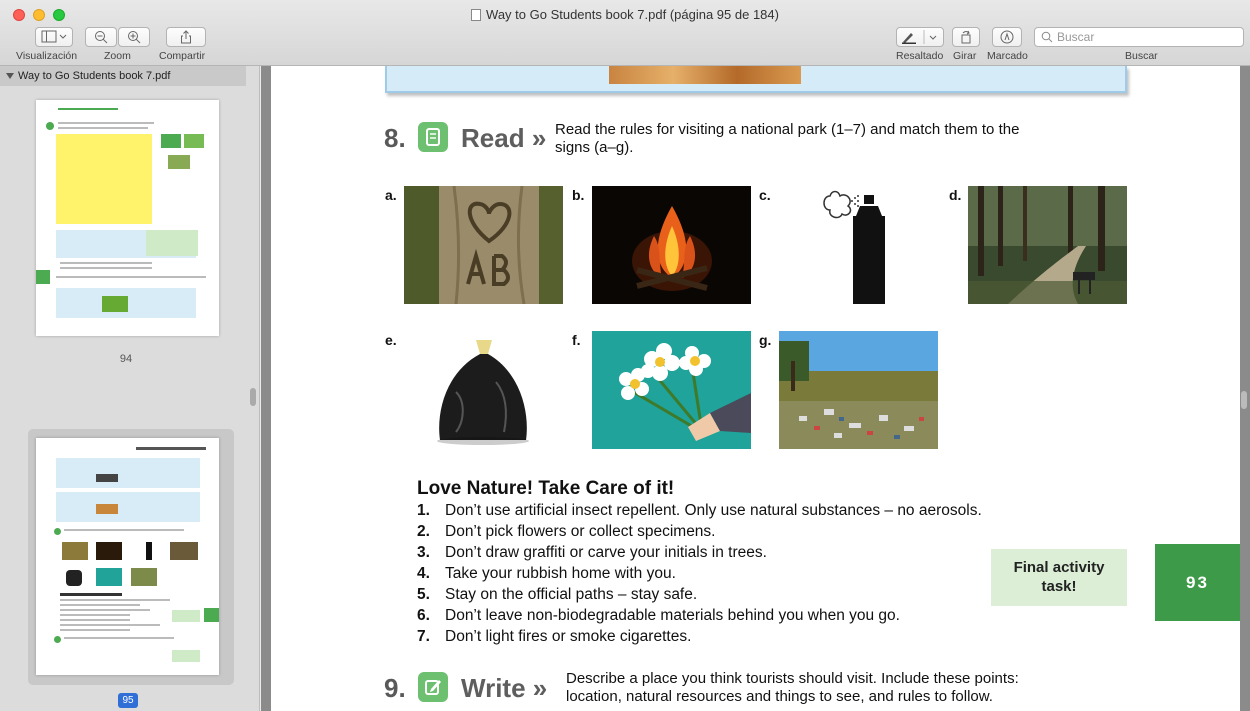 The height and width of the screenshot is (711, 1250). Describe the element at coordinates (47, 56) in the screenshot. I see `view-label: Visualización` at that location.